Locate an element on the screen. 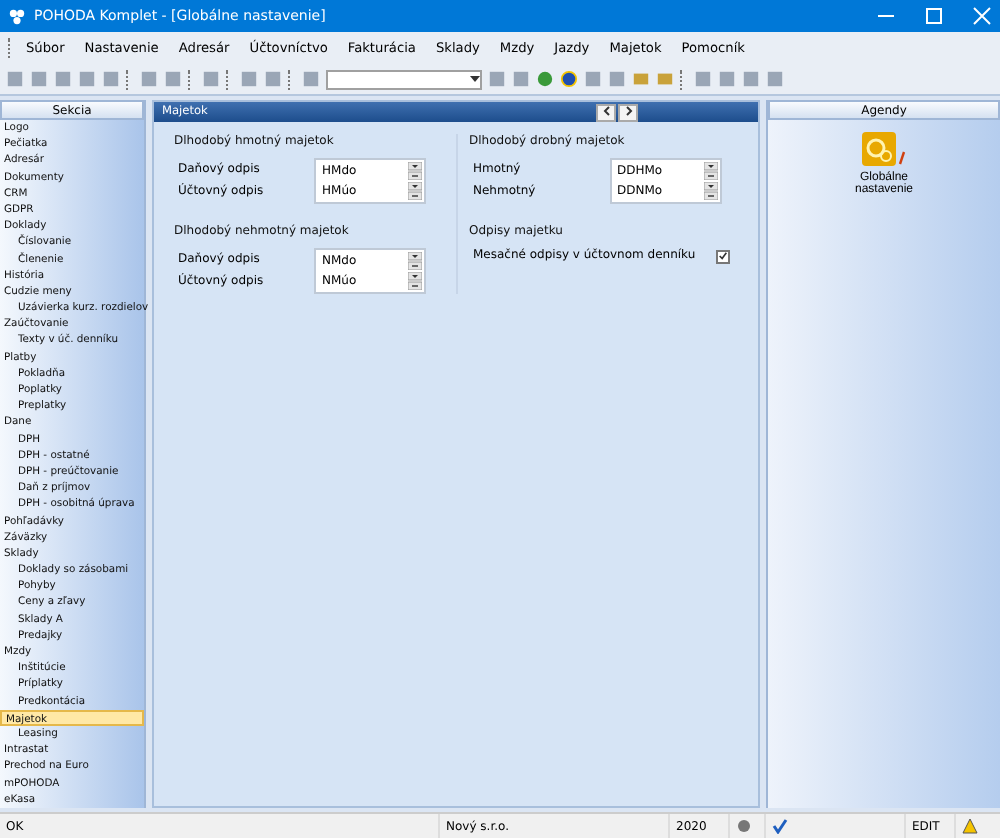 Image resolution: width=1000 pixels, height=838 pixels. checkbox is located at coordinates (722, 256).